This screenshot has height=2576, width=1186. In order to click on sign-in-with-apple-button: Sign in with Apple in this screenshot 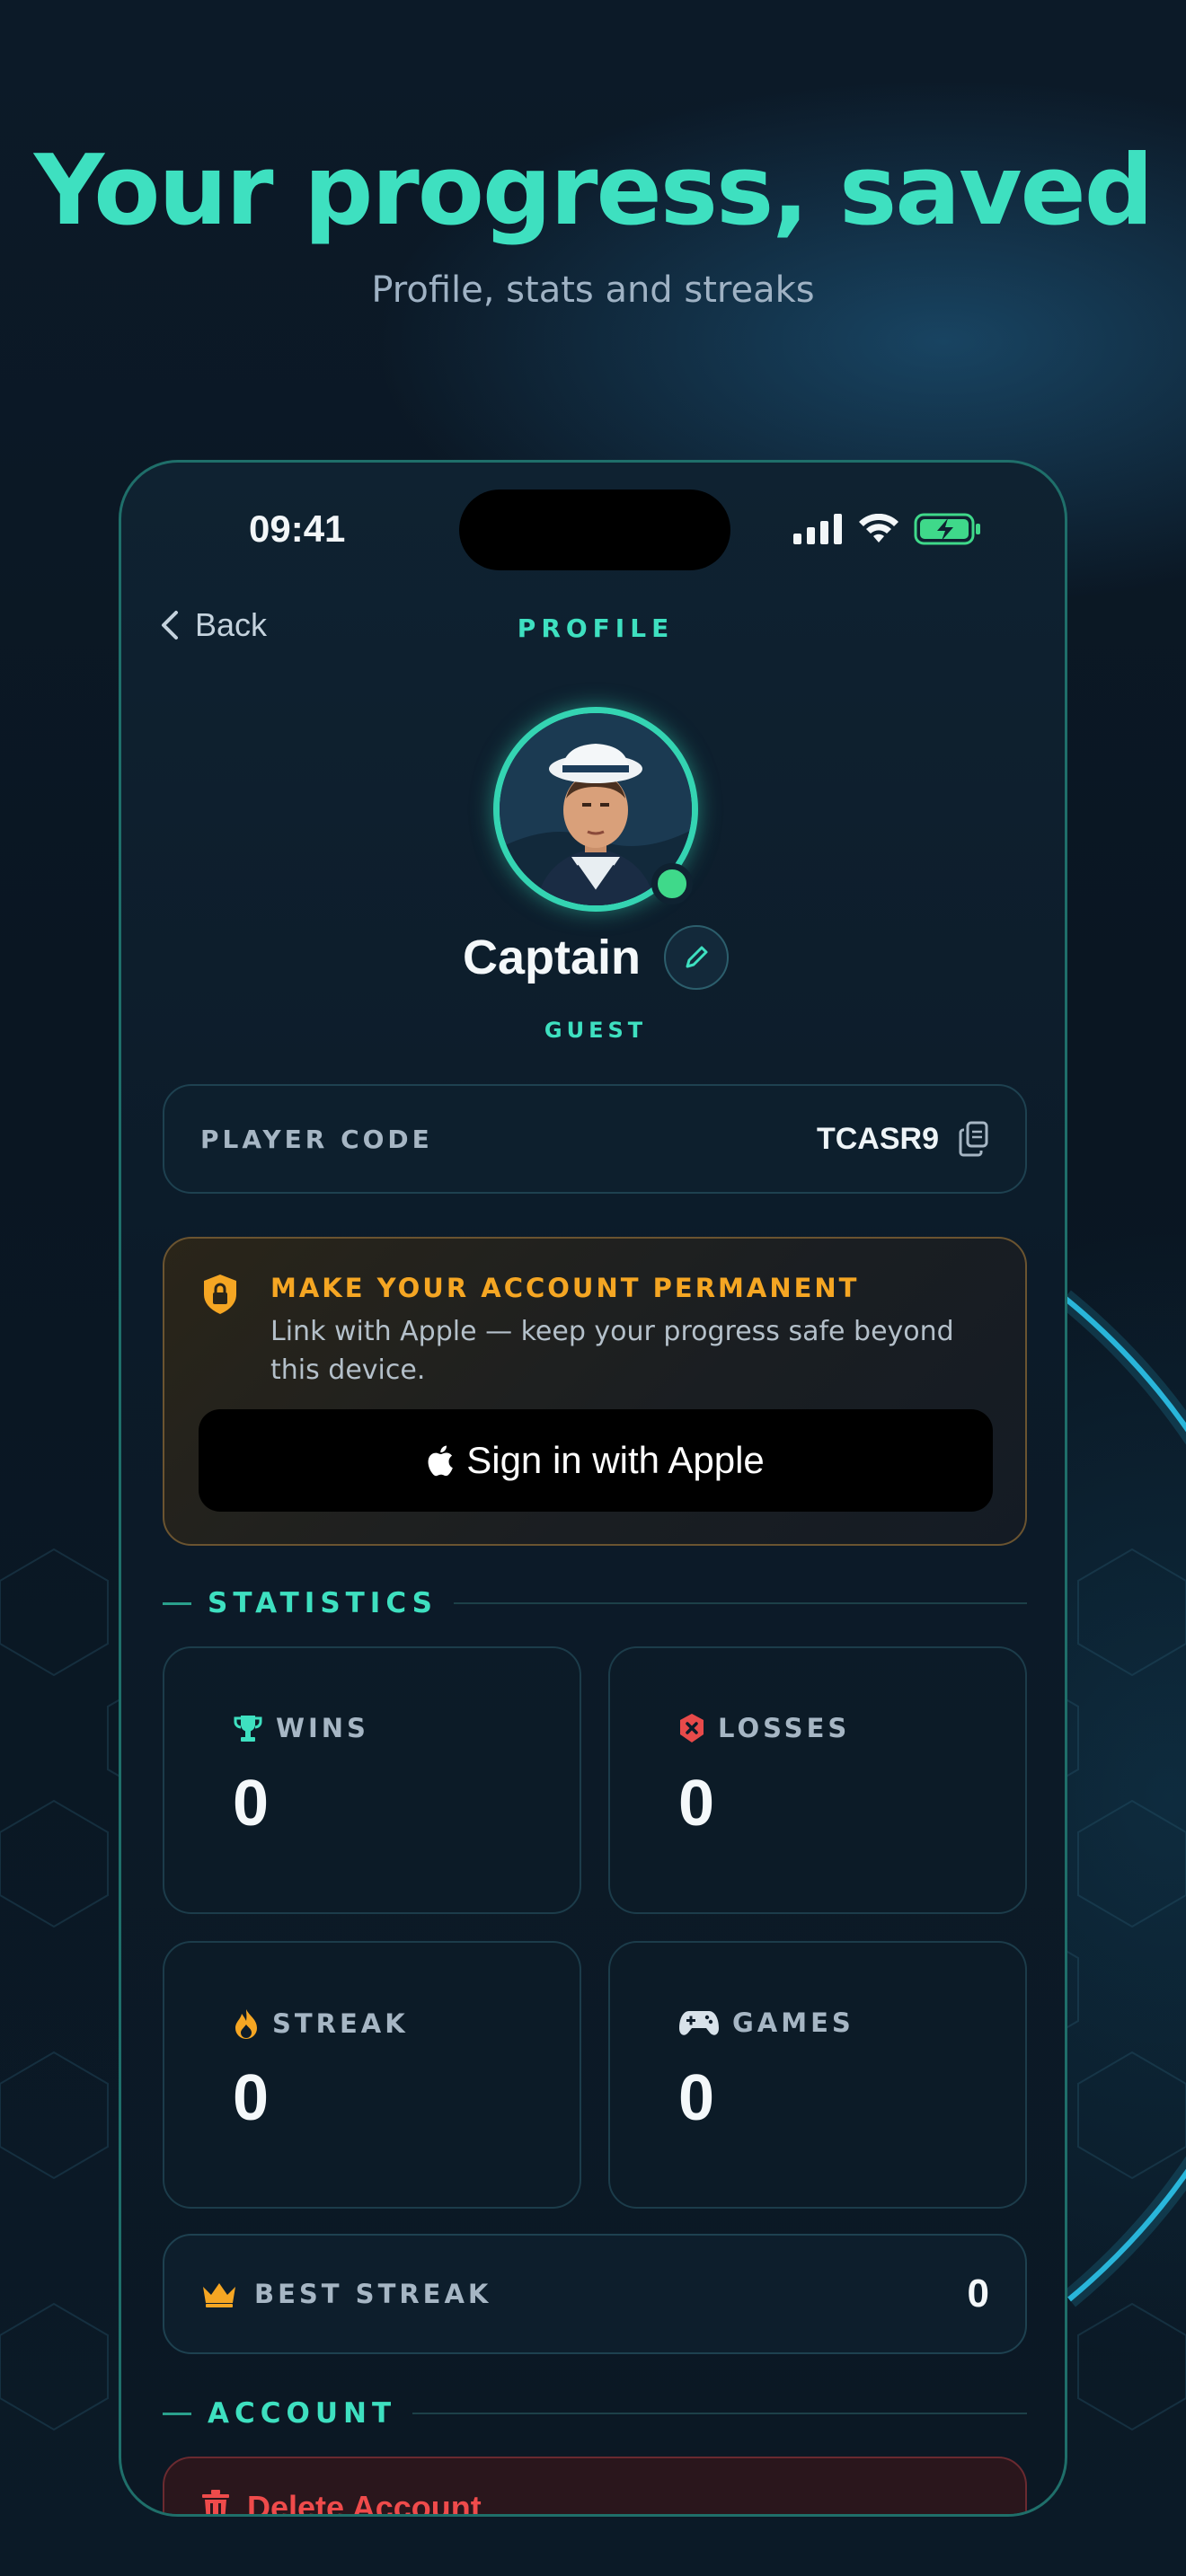, I will do `click(596, 1460)`.